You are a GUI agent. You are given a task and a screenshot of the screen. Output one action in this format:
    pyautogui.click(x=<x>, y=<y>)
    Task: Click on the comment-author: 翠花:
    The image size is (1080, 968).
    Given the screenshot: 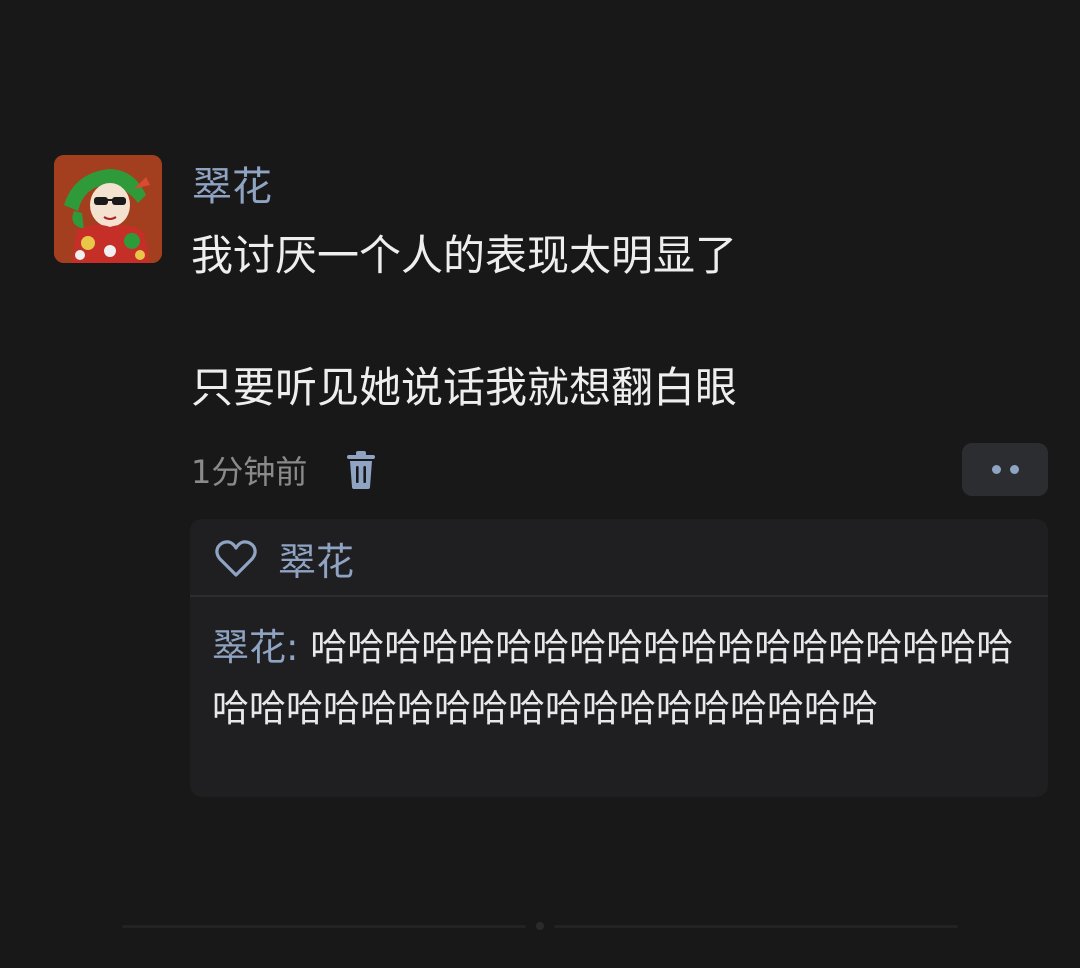 What is the action you would take?
    pyautogui.click(x=255, y=647)
    